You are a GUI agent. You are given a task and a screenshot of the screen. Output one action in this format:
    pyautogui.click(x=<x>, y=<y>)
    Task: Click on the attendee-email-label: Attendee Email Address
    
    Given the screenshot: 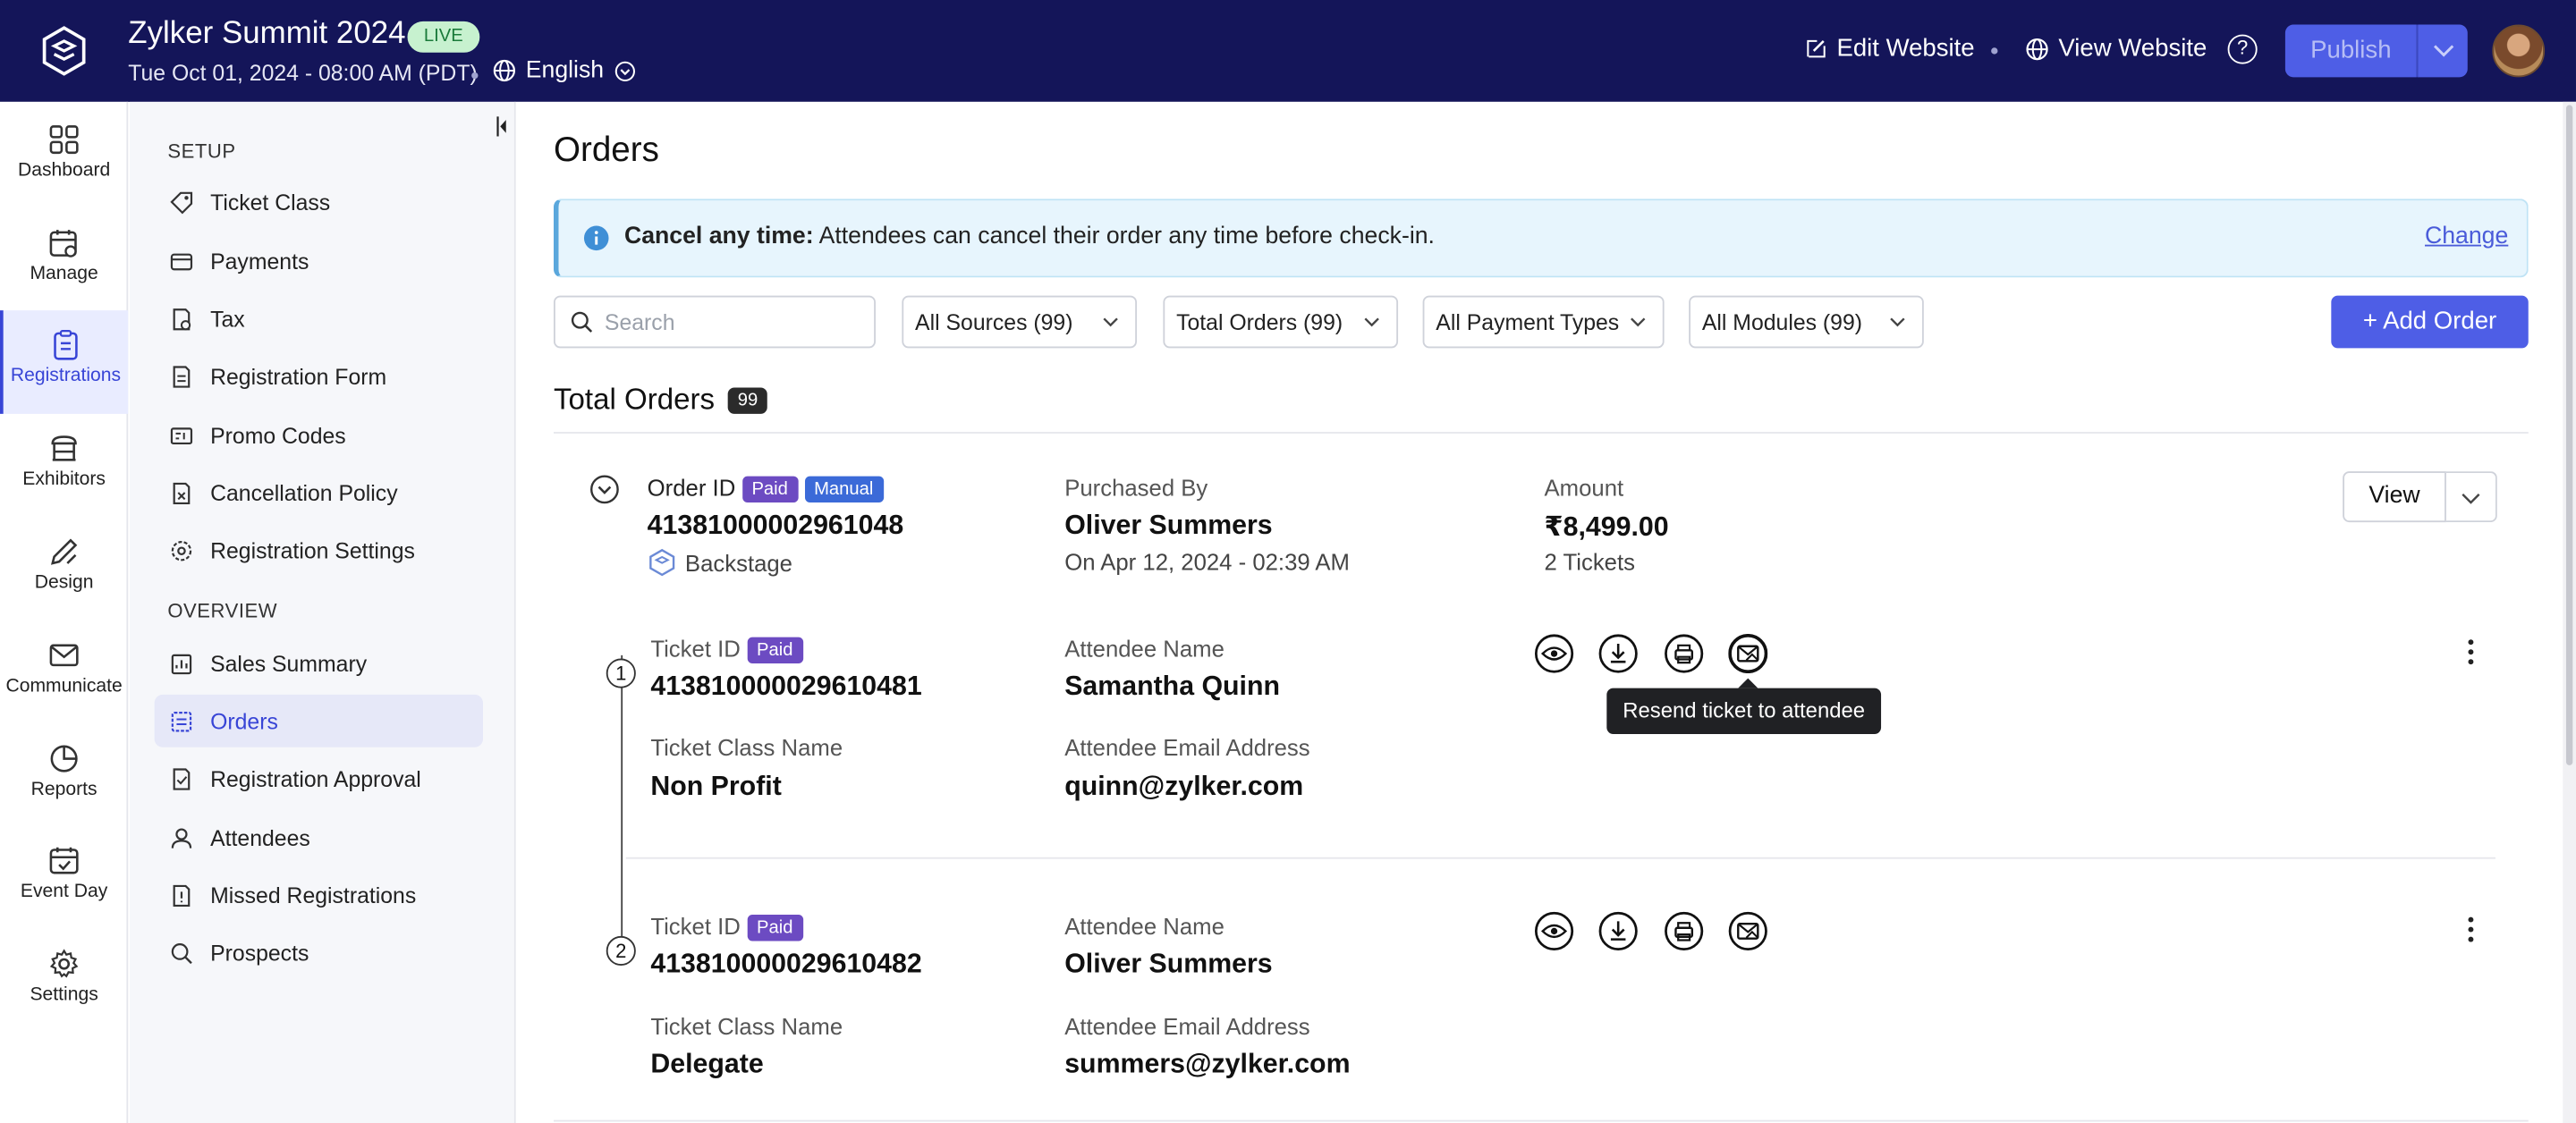 What is the action you would take?
    pyautogui.click(x=1187, y=747)
    